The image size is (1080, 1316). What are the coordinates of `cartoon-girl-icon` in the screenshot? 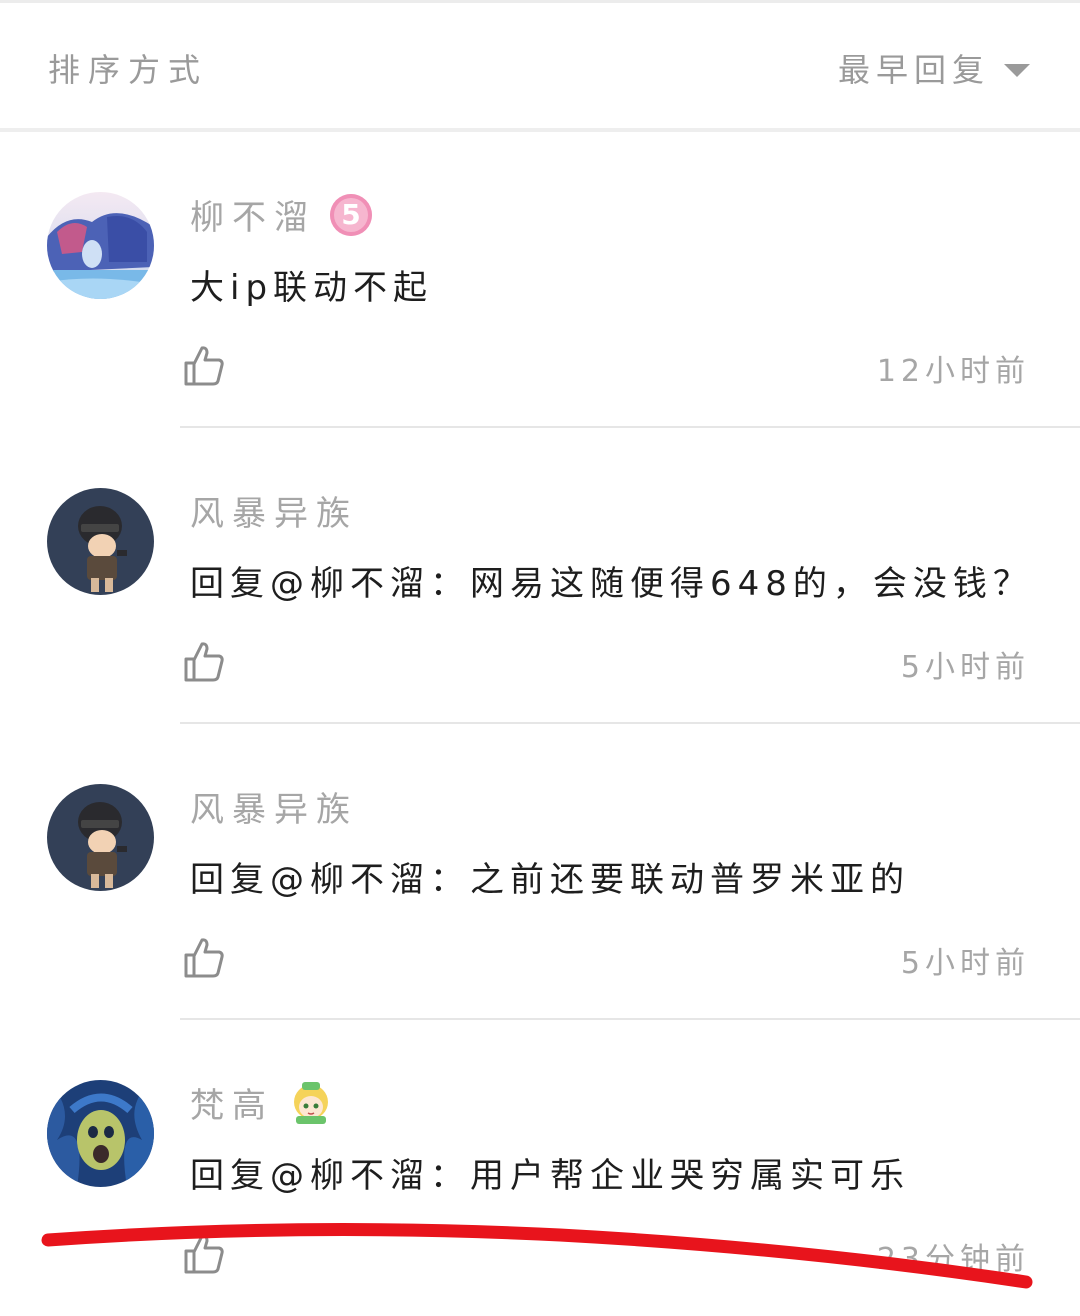 It's located at (311, 1102).